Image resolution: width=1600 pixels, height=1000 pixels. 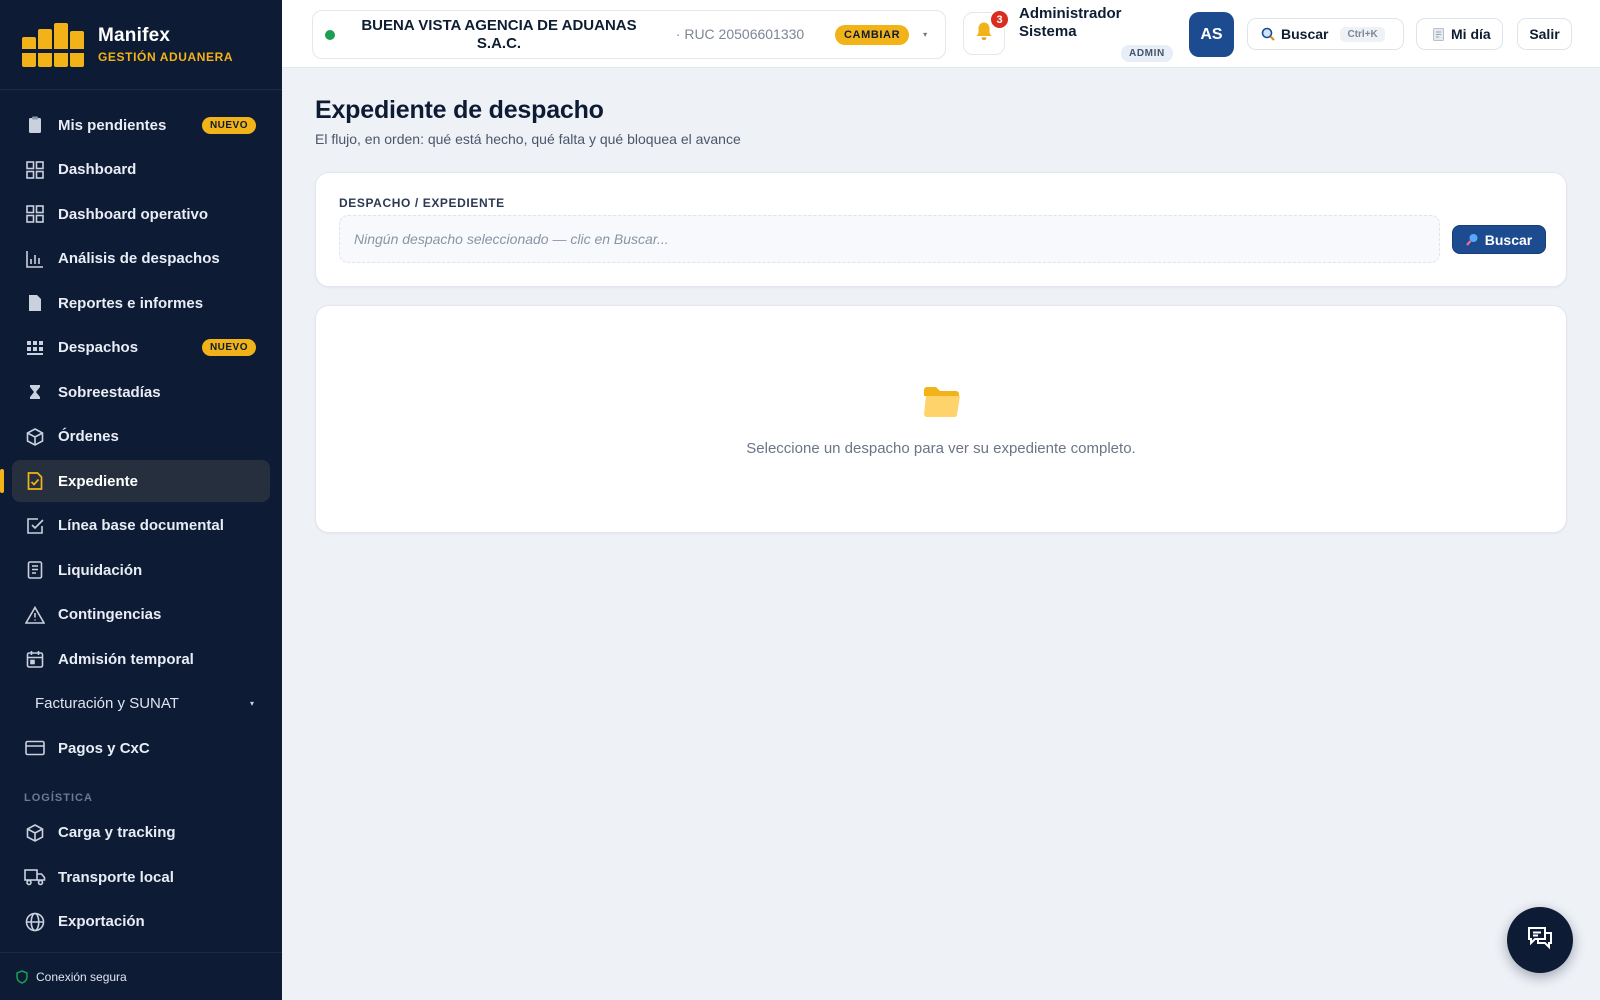 I want to click on sidebar-item-label: Dashboard operativo, so click(x=133, y=214).